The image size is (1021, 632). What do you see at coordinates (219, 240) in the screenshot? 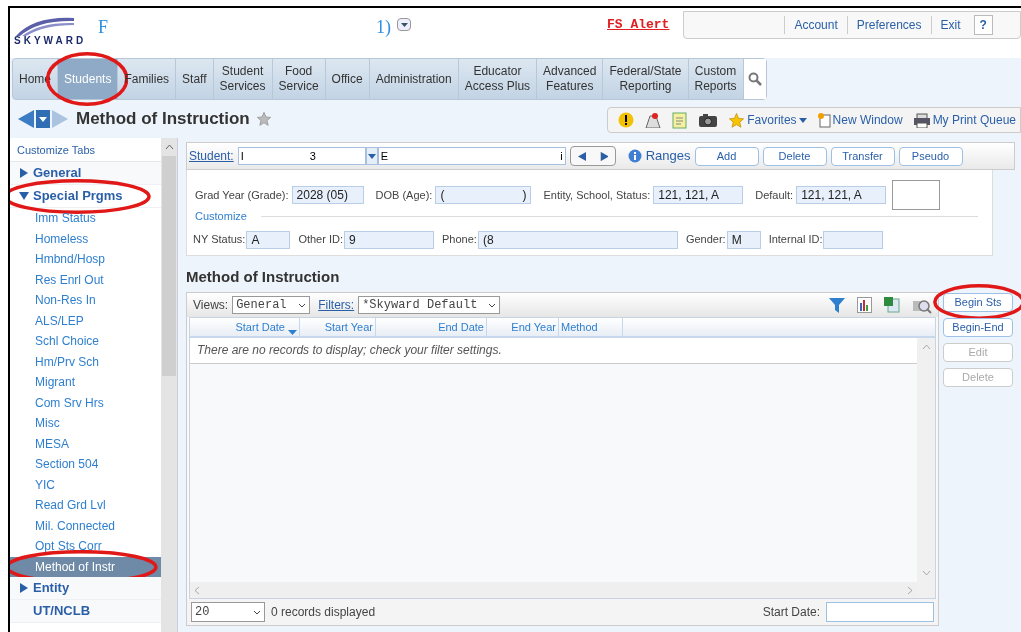
I see `field-label: NY Status:` at bounding box center [219, 240].